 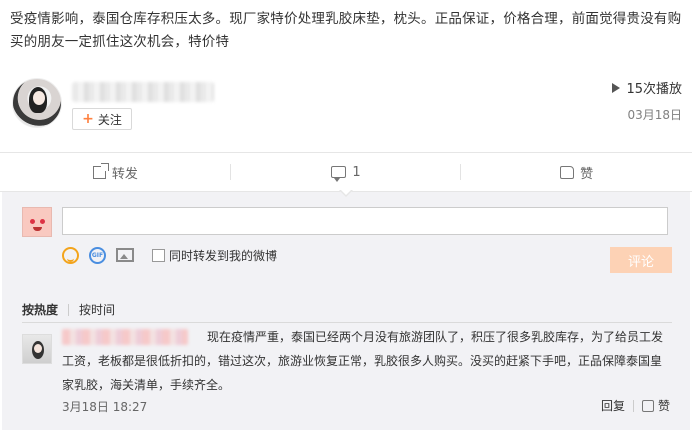 I want to click on commenter-avatar, so click(x=37, y=349).